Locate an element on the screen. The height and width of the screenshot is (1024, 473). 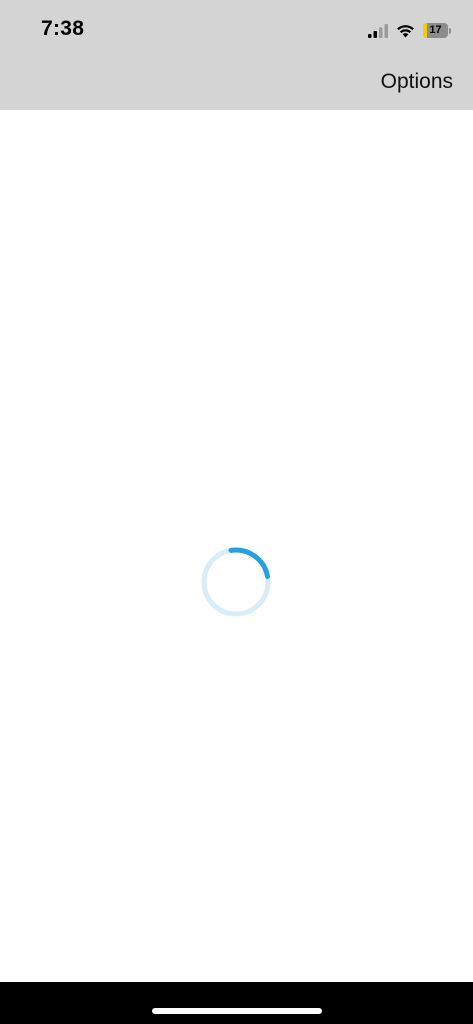
battery-level: 17 is located at coordinates (435, 29).